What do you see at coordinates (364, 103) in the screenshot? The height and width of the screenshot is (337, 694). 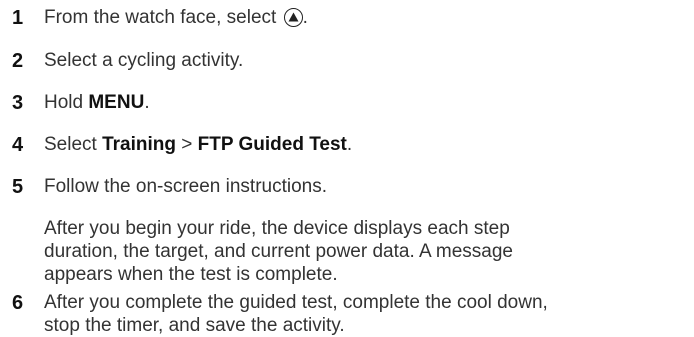 I see `step-text: Hold MENU.` at bounding box center [364, 103].